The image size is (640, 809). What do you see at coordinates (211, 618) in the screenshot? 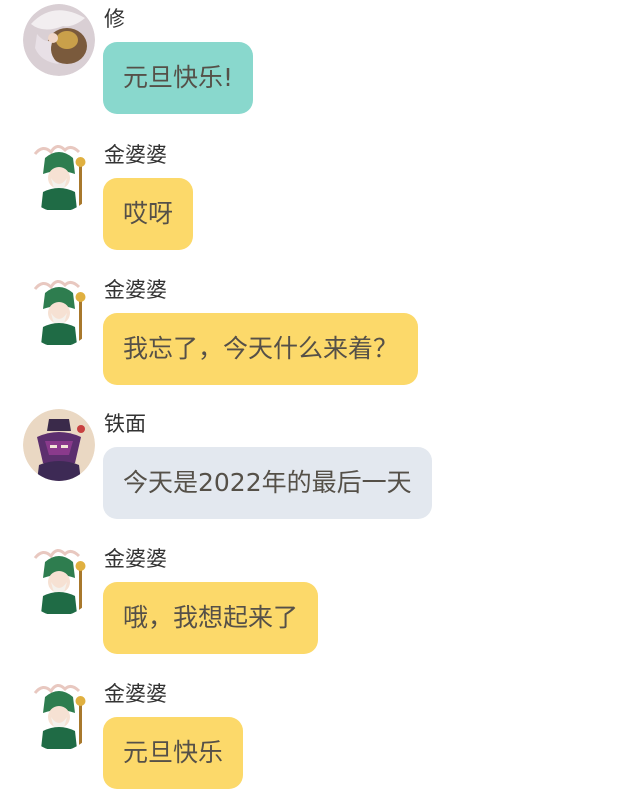
I see `message-bubble: 哦，我想起来了` at bounding box center [211, 618].